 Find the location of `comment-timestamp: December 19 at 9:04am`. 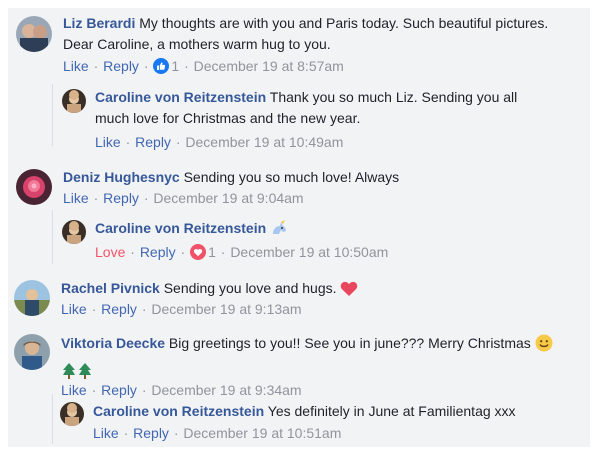

comment-timestamp: December 19 at 9:04am is located at coordinates (228, 198).